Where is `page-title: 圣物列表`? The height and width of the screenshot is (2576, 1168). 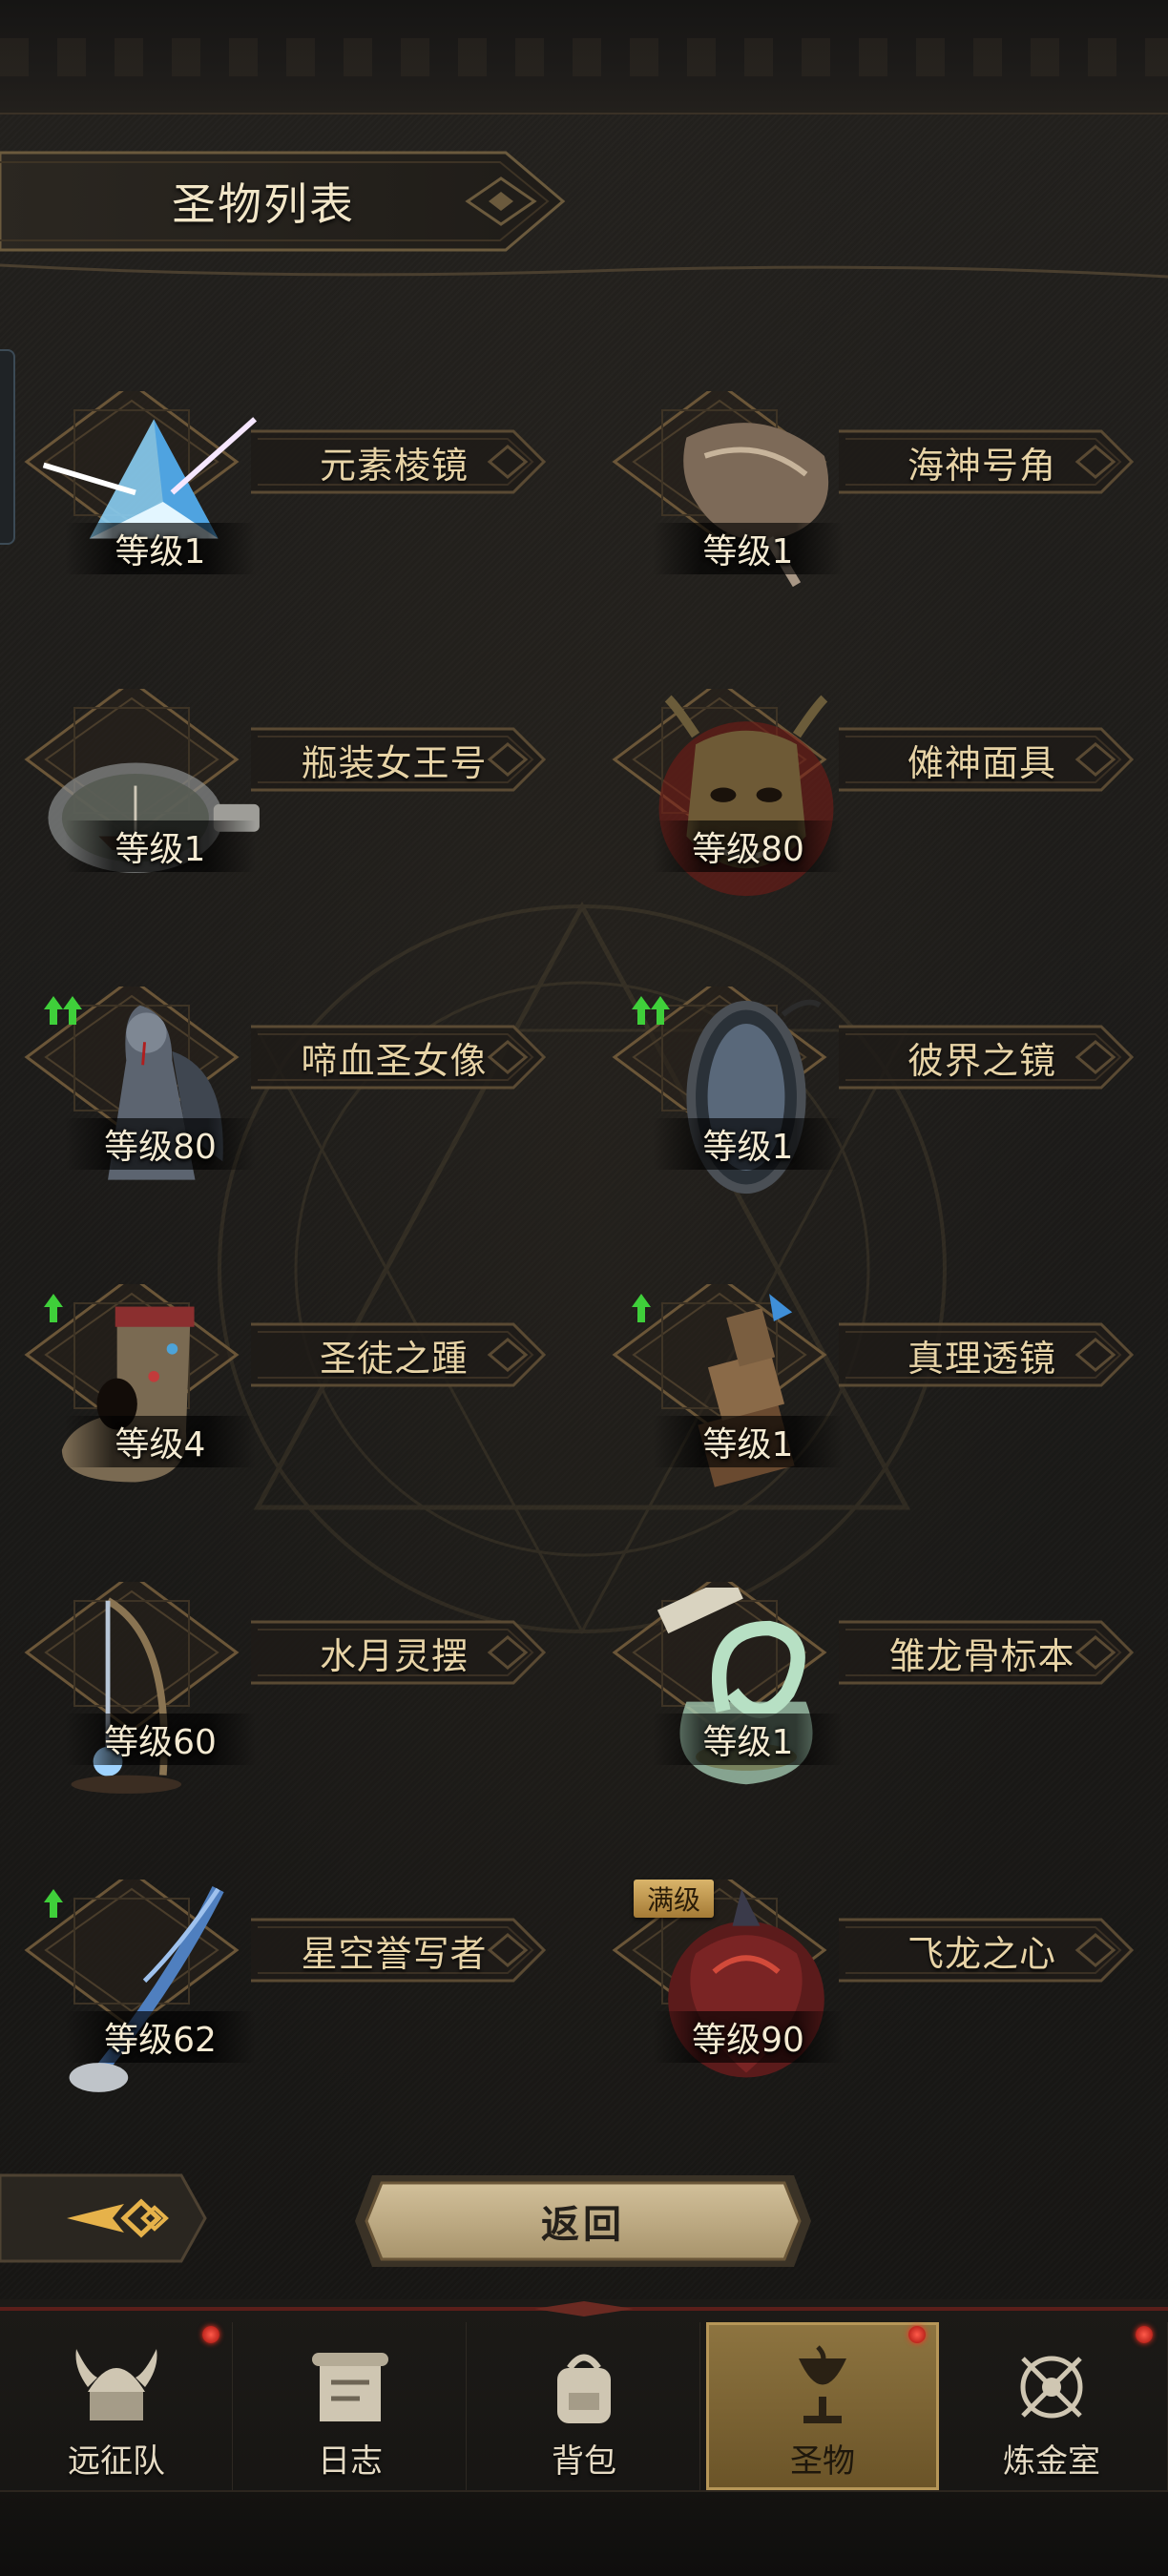 page-title: 圣物列表 is located at coordinates (263, 204).